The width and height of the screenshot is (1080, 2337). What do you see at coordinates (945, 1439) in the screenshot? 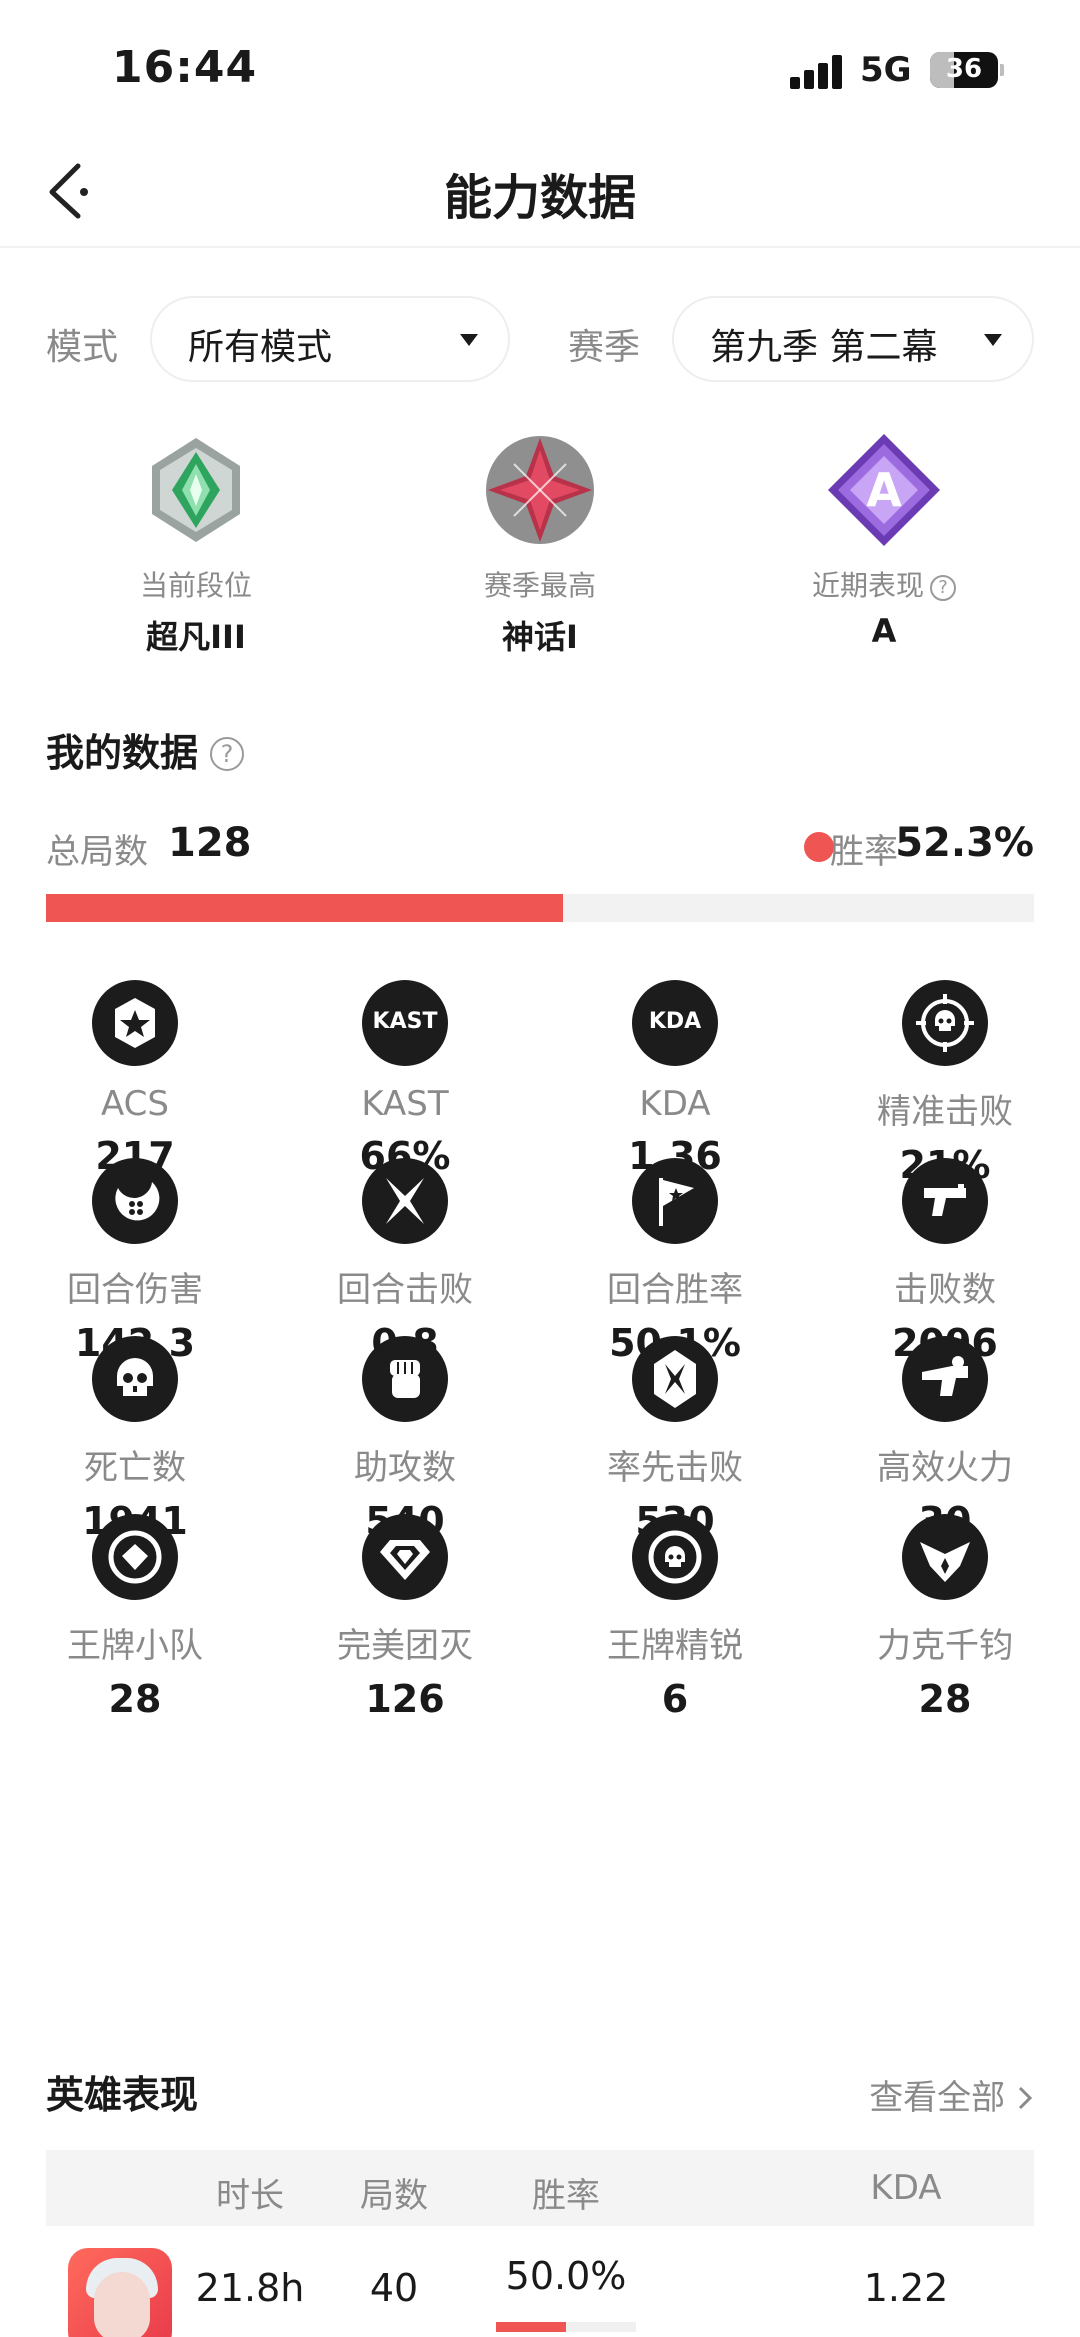
I see `stat-cell: 高效火力30` at bounding box center [945, 1439].